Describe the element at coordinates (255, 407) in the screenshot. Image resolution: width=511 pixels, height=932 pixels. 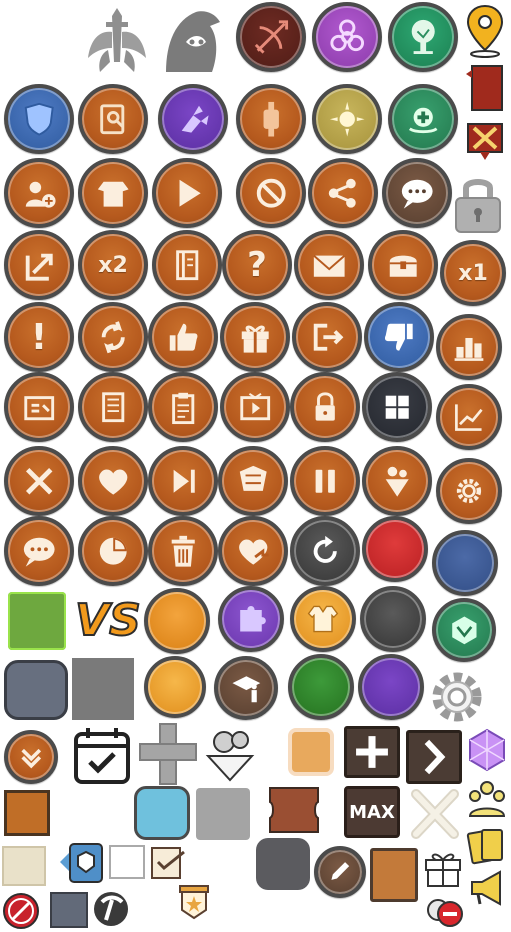
I see `video-icon` at that location.